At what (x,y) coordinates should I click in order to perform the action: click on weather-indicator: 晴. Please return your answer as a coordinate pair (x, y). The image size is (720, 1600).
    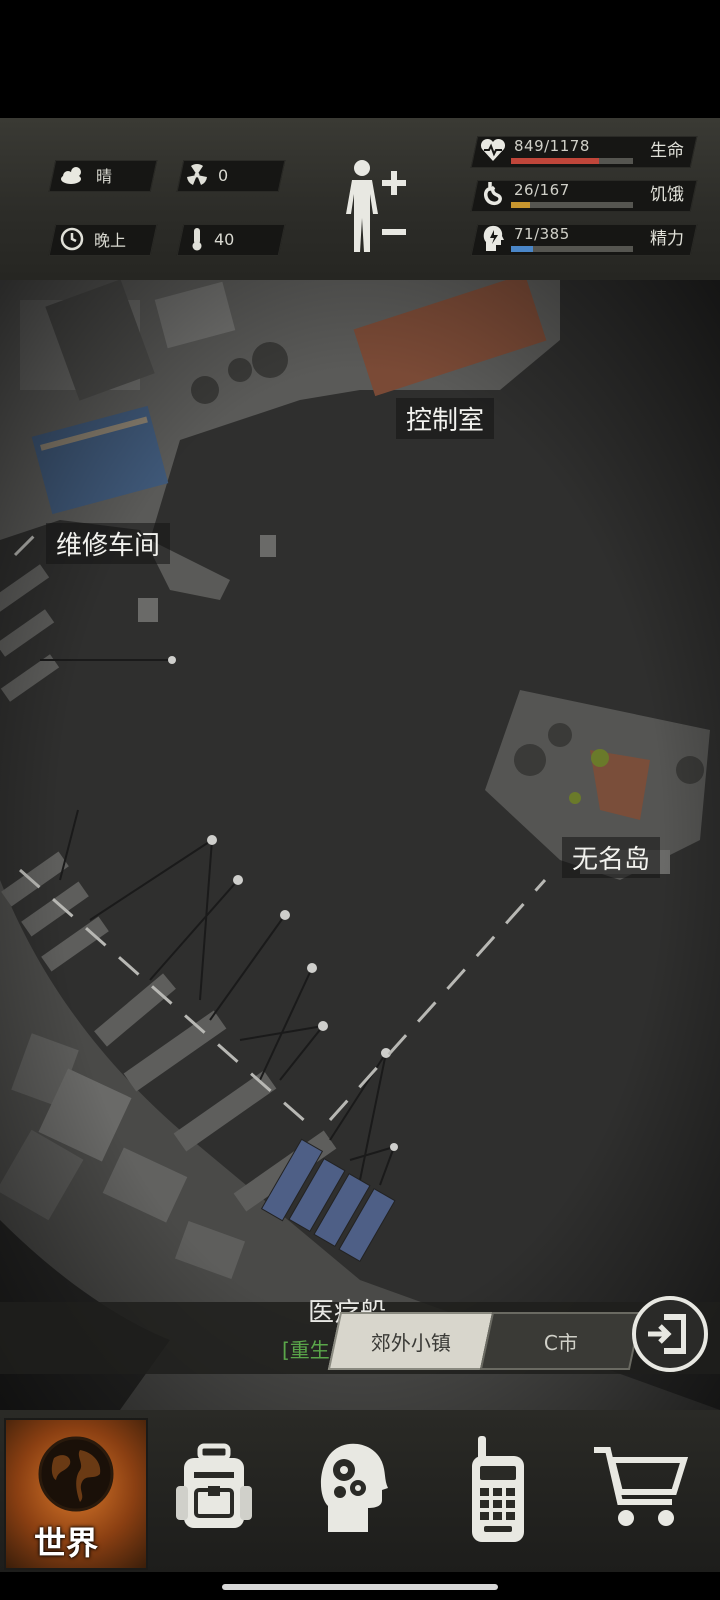
    Looking at the image, I should click on (86, 175).